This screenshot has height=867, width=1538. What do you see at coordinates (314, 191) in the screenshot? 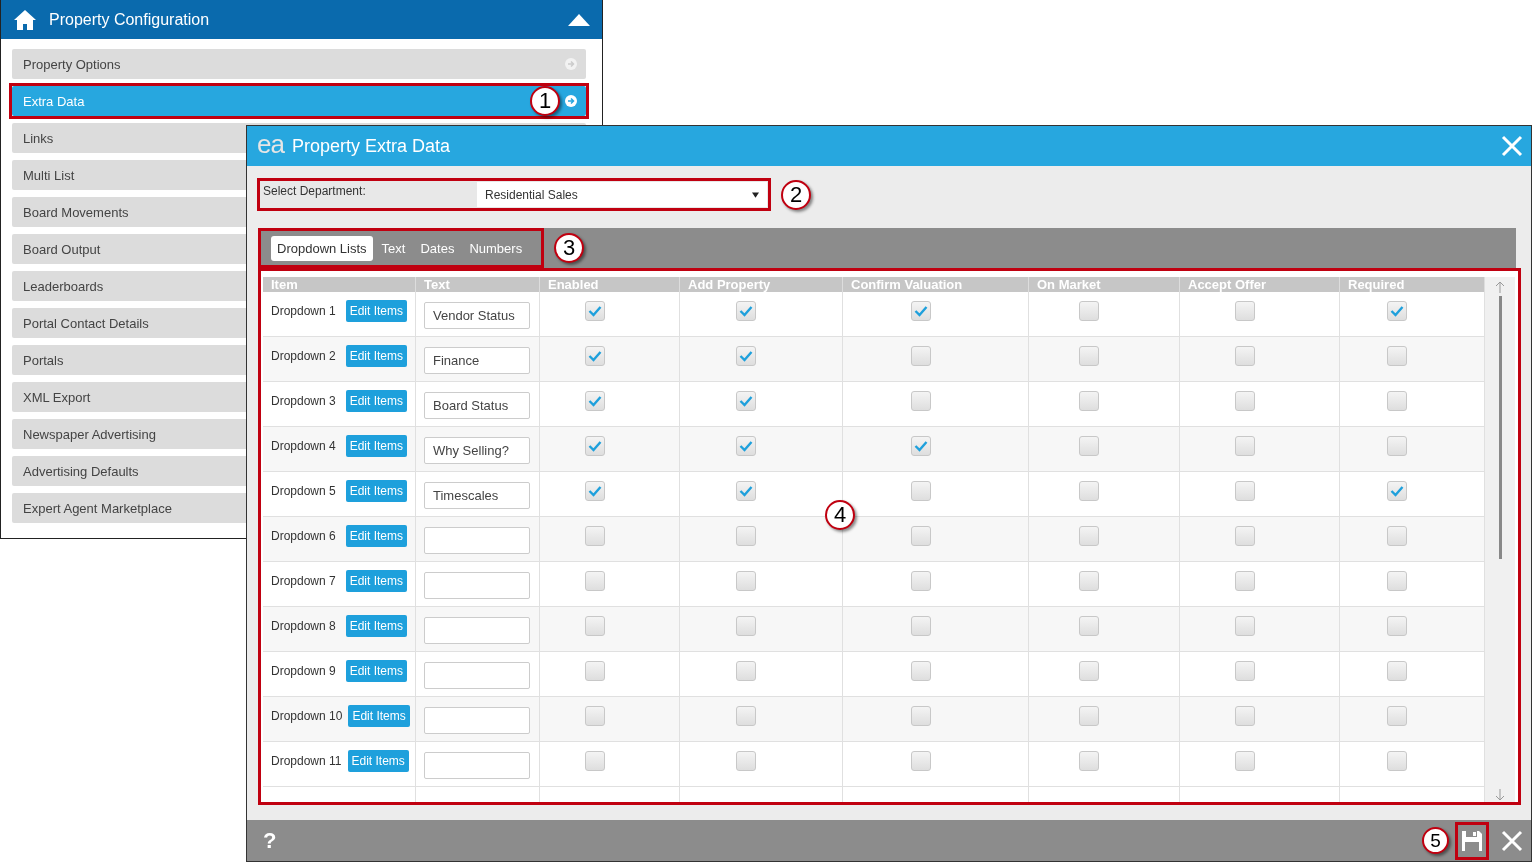
I see `field-label: Select Department:` at bounding box center [314, 191].